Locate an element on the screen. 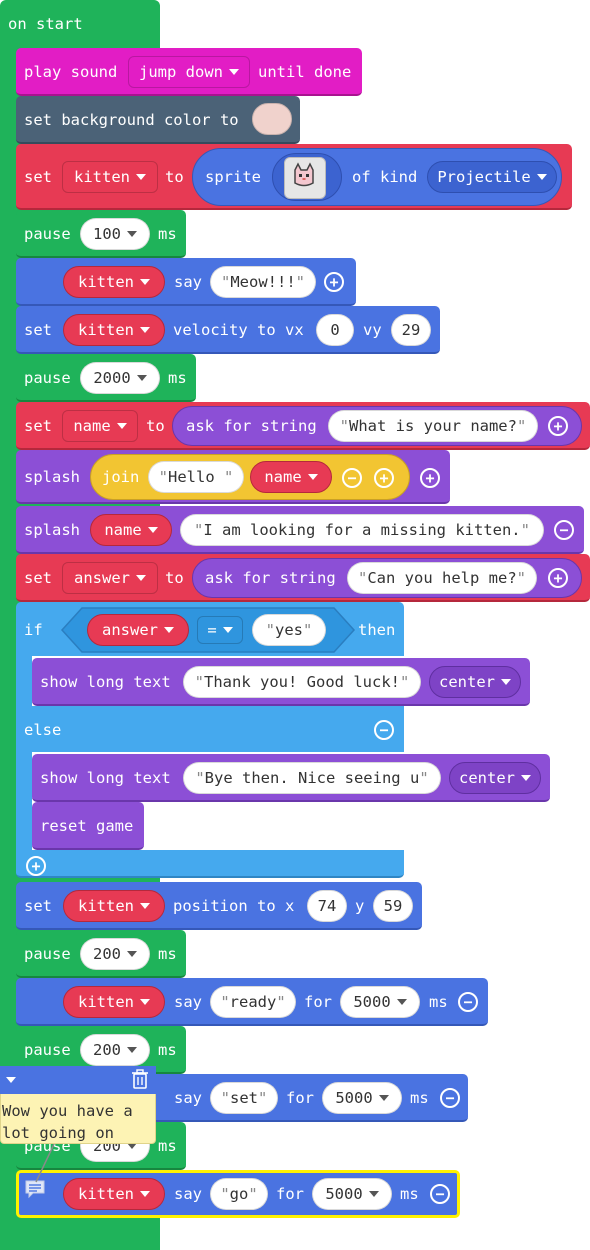 The image size is (590, 1250). say-text: go is located at coordinates (239, 1194).